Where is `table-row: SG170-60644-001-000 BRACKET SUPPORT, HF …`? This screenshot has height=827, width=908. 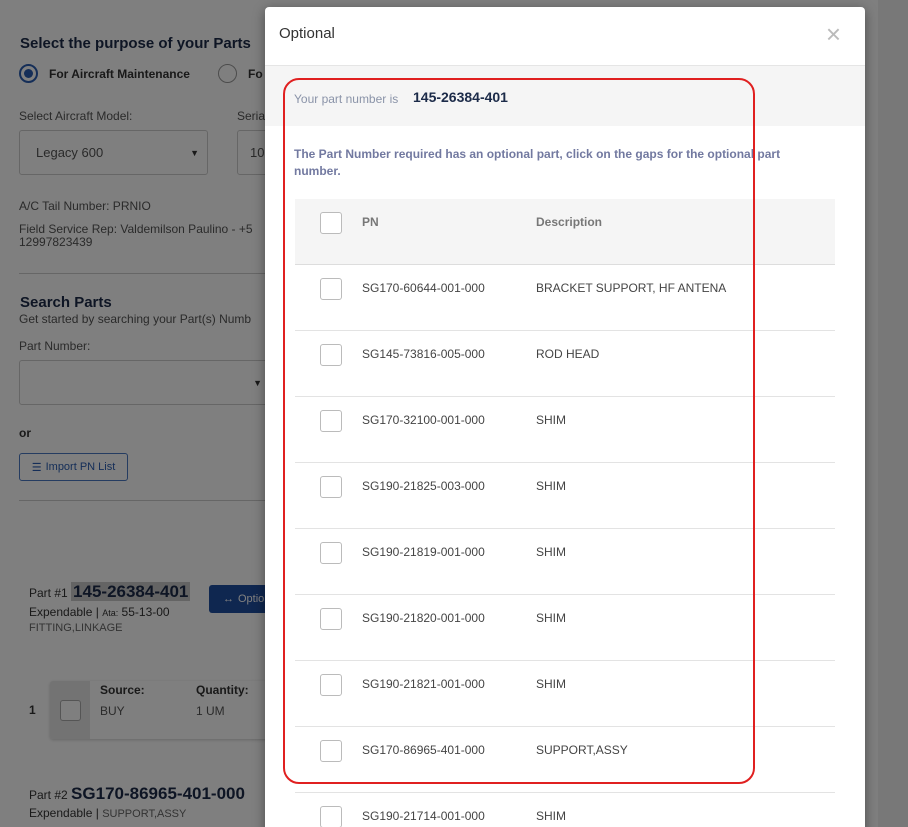
table-row: SG170-60644-001-000 BRACKET SUPPORT, HF … is located at coordinates (565, 298).